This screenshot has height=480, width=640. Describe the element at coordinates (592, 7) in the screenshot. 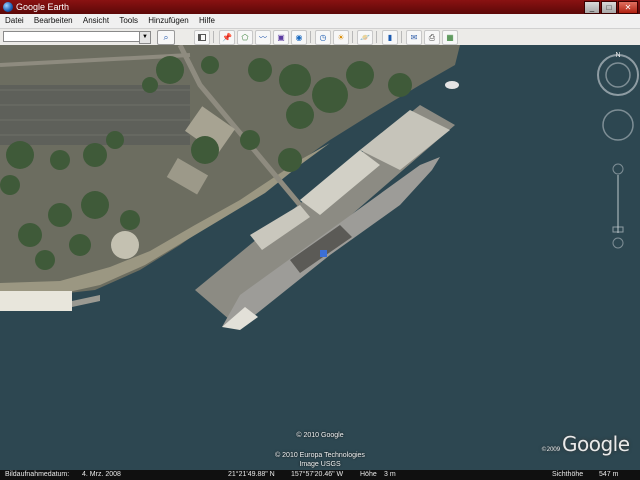

I see `minimize-button: _` at that location.